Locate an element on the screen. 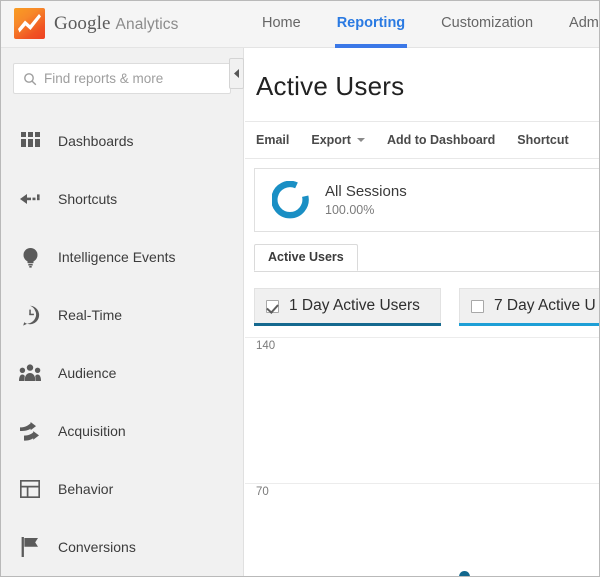 The width and height of the screenshot is (600, 577). layout-panels-icon is located at coordinates (30, 489).